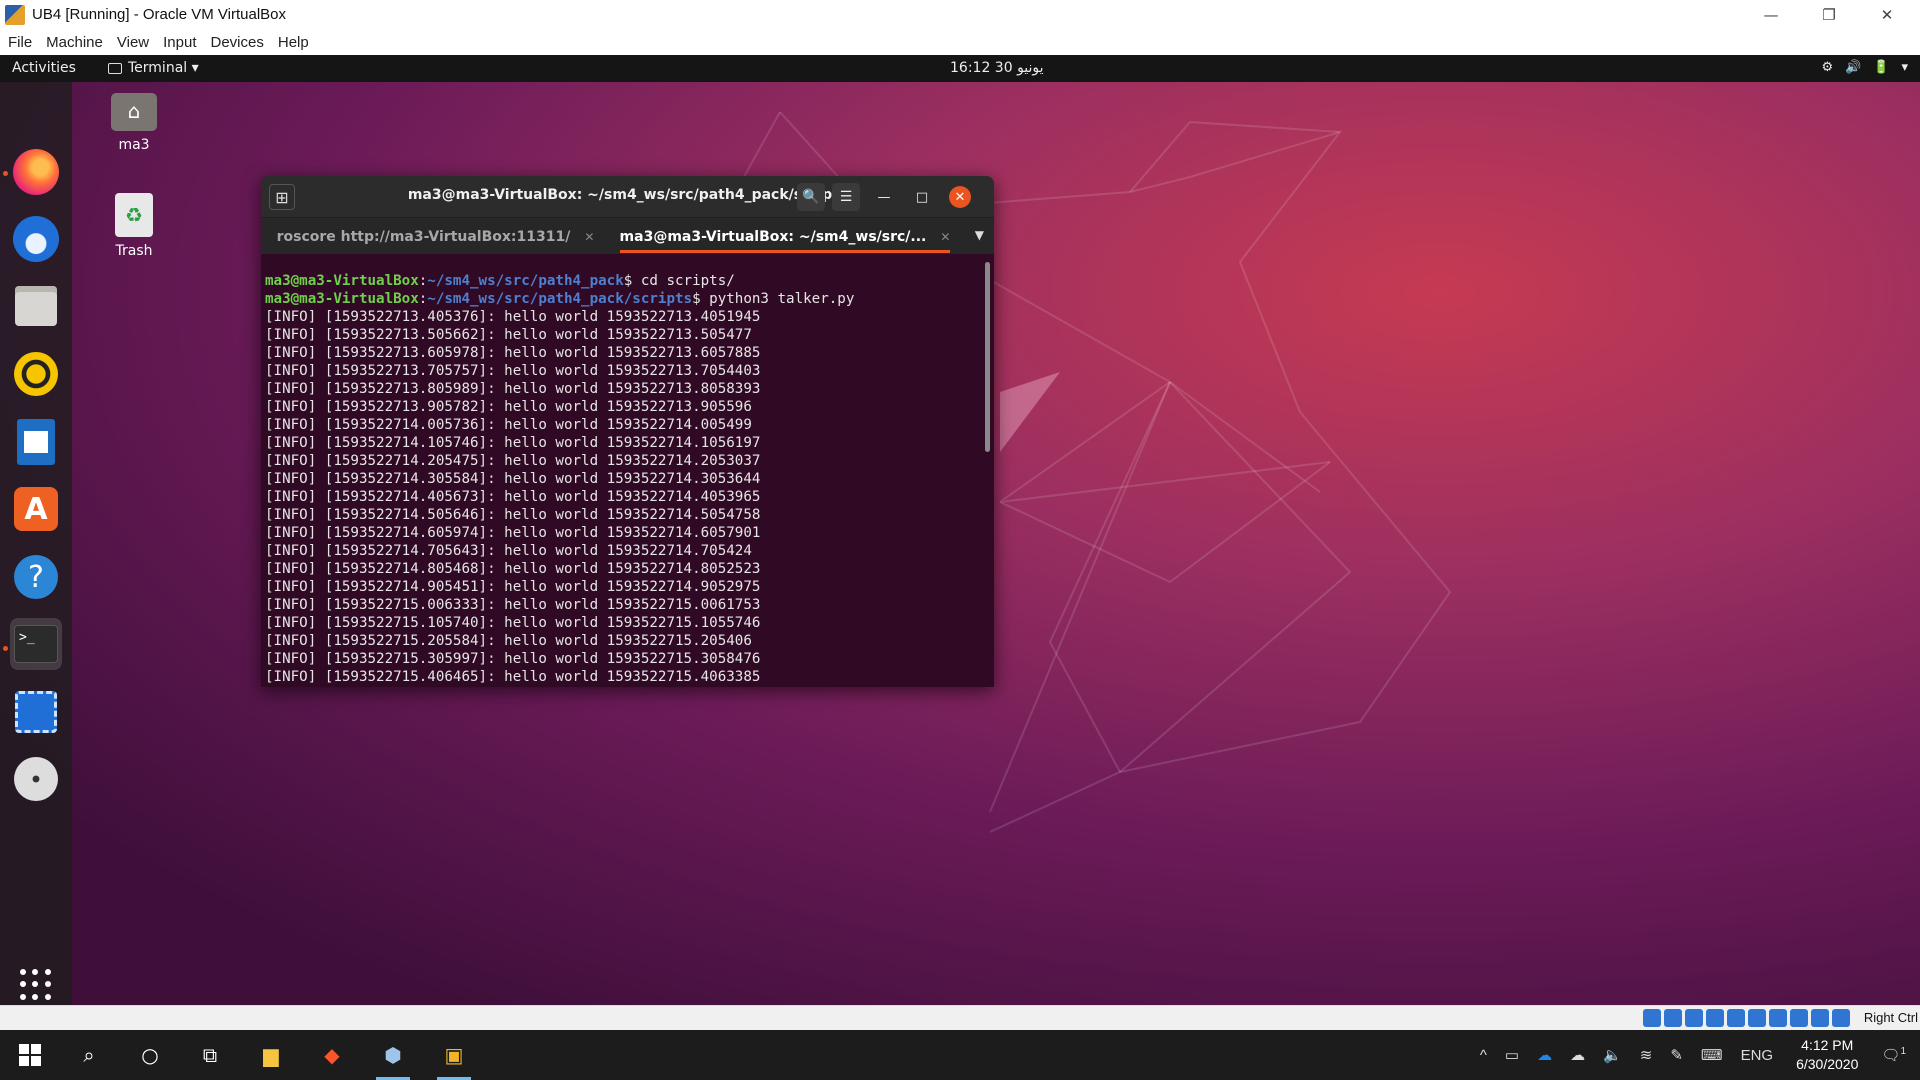  Describe the element at coordinates (1820, 1018) in the screenshot. I see `mouse-integration-icon` at that location.